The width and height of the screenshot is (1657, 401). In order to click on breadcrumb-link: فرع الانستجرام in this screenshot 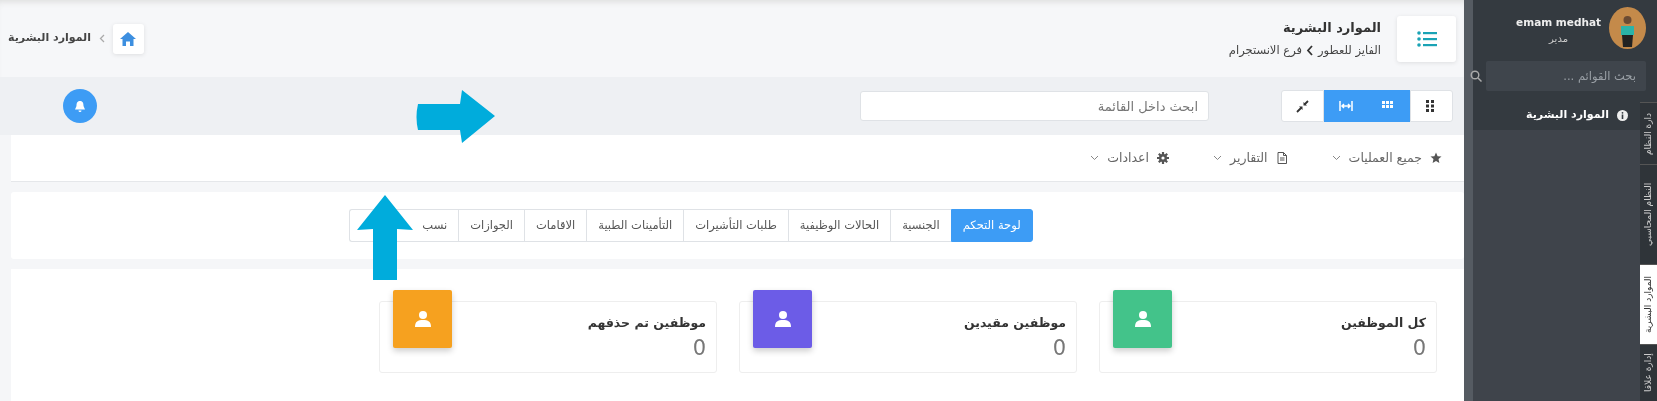, I will do `click(1265, 51)`.